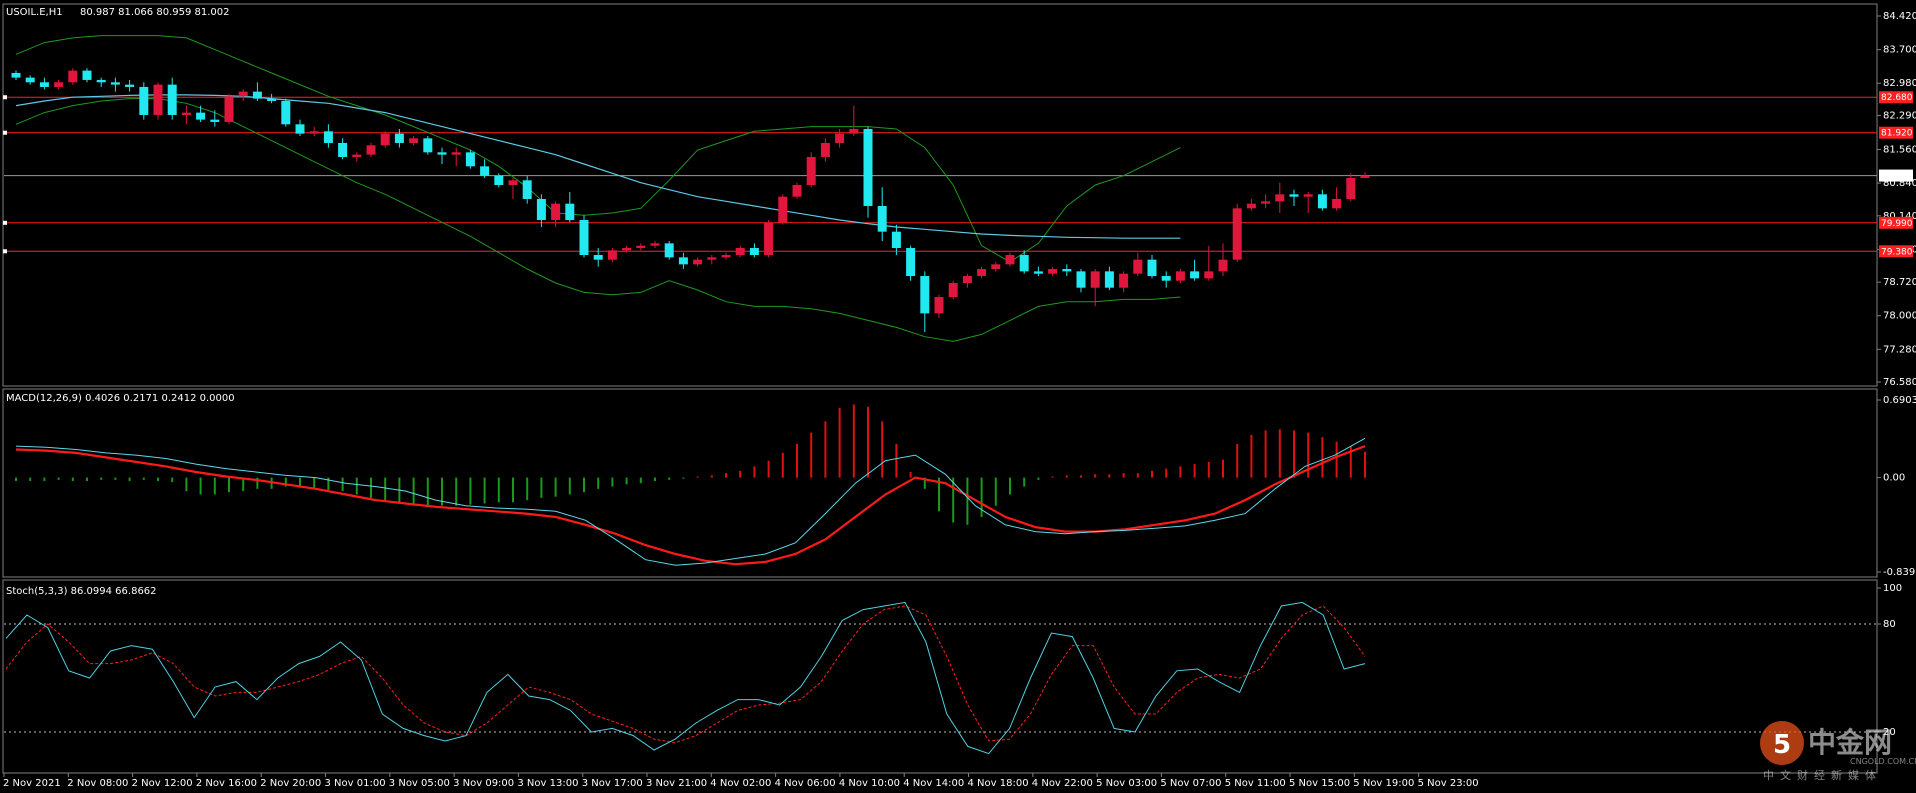 This screenshot has width=1916, height=793. I want to click on price-ytick-label: 84.420, so click(1899, 16).